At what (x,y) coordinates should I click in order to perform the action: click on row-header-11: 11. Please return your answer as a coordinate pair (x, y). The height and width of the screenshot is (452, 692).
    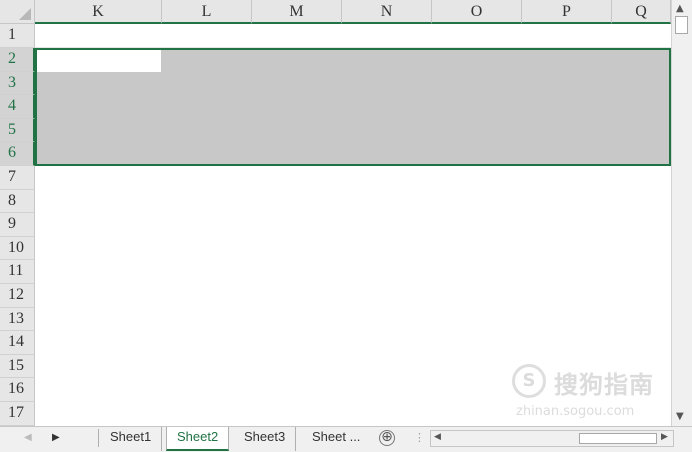
    Looking at the image, I should click on (17, 272).